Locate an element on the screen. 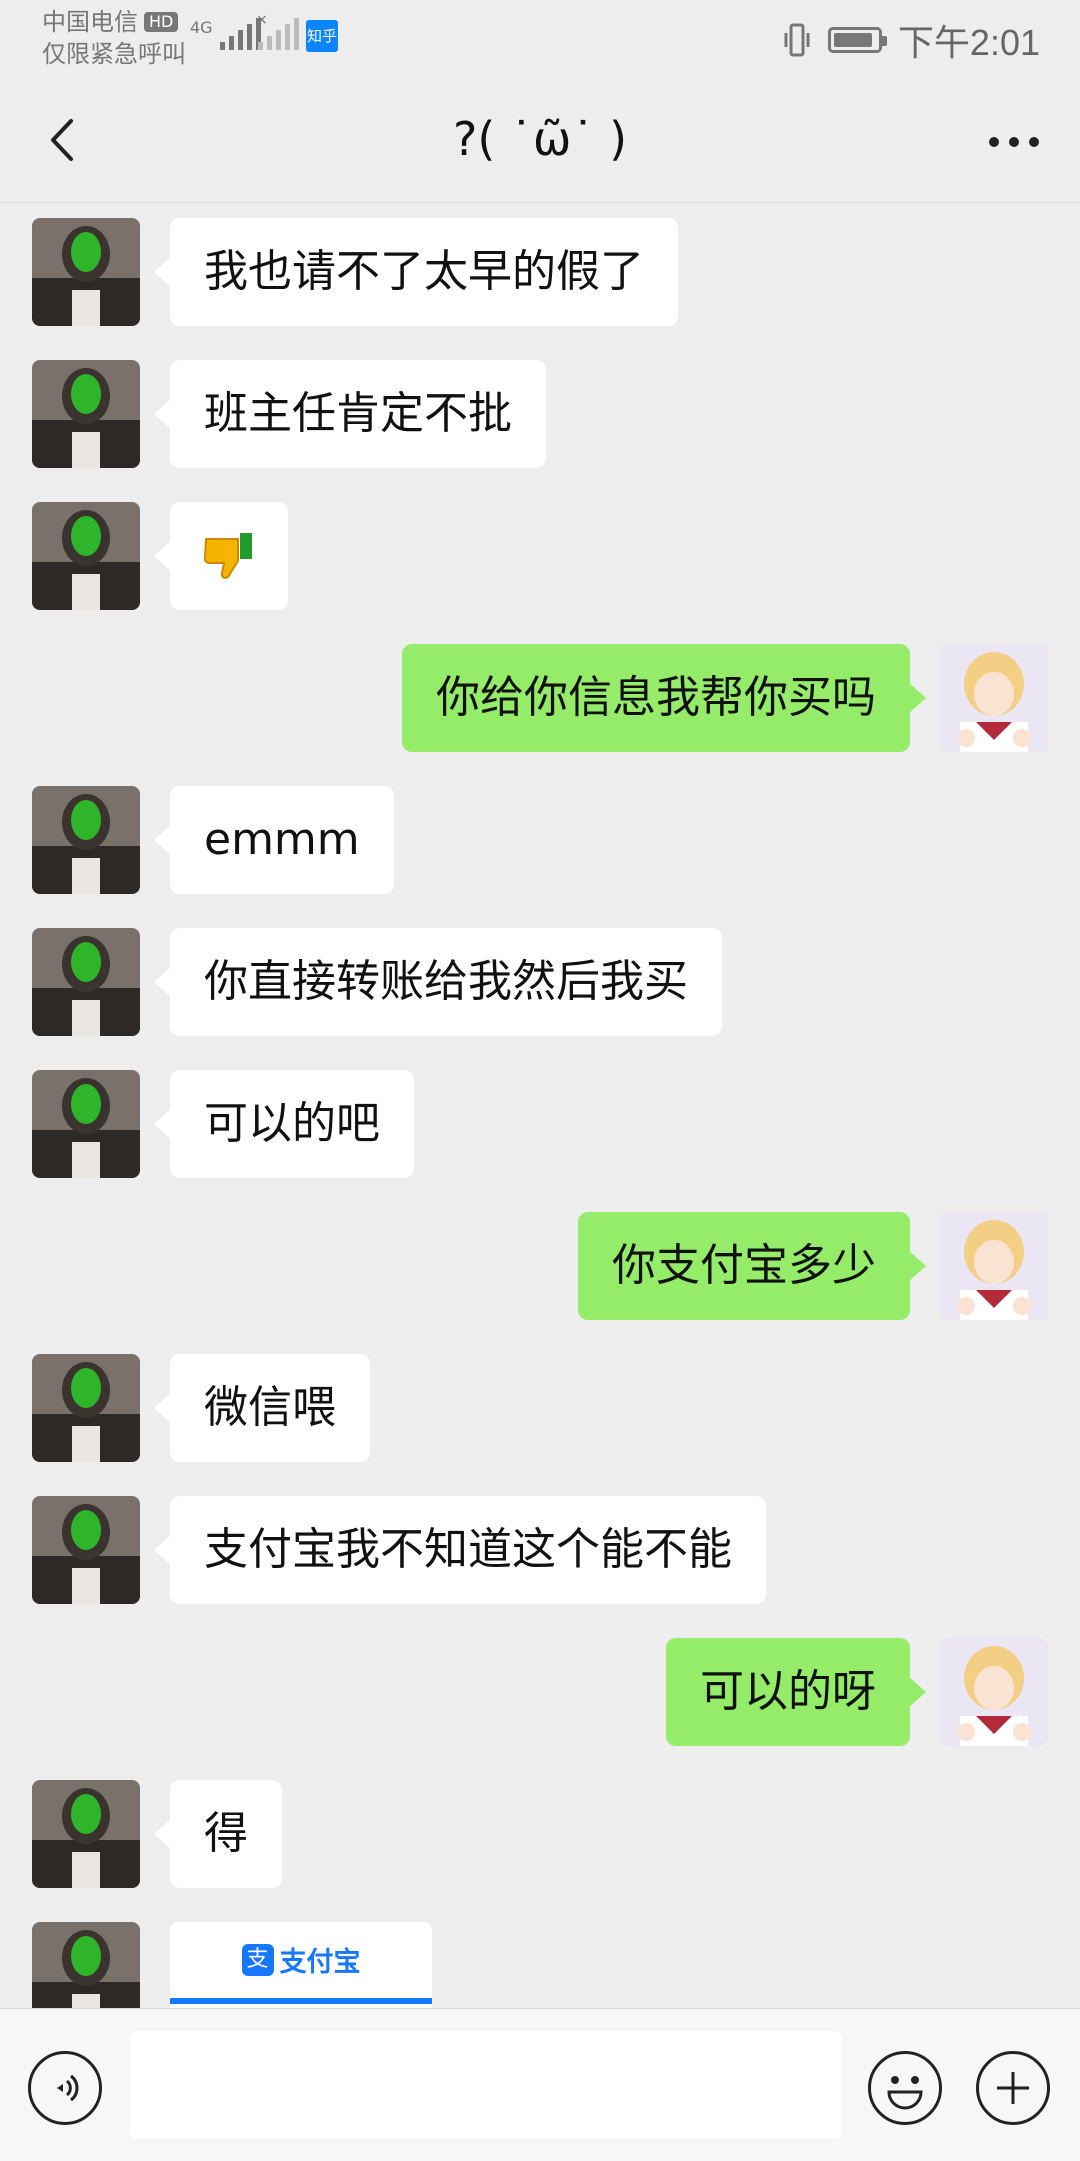 The width and height of the screenshot is (1080, 2161). more-dots-icon is located at coordinates (1014, 142).